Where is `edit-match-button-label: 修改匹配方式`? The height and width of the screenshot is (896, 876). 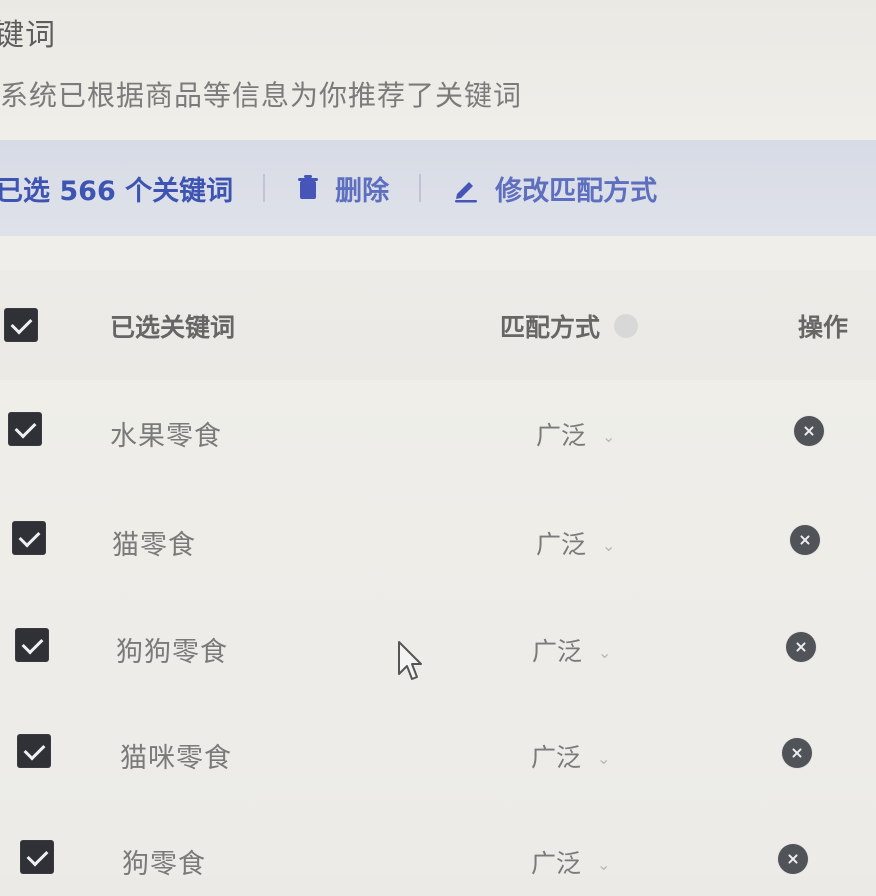
edit-match-button-label: 修改匹配方式 is located at coordinates (576, 191).